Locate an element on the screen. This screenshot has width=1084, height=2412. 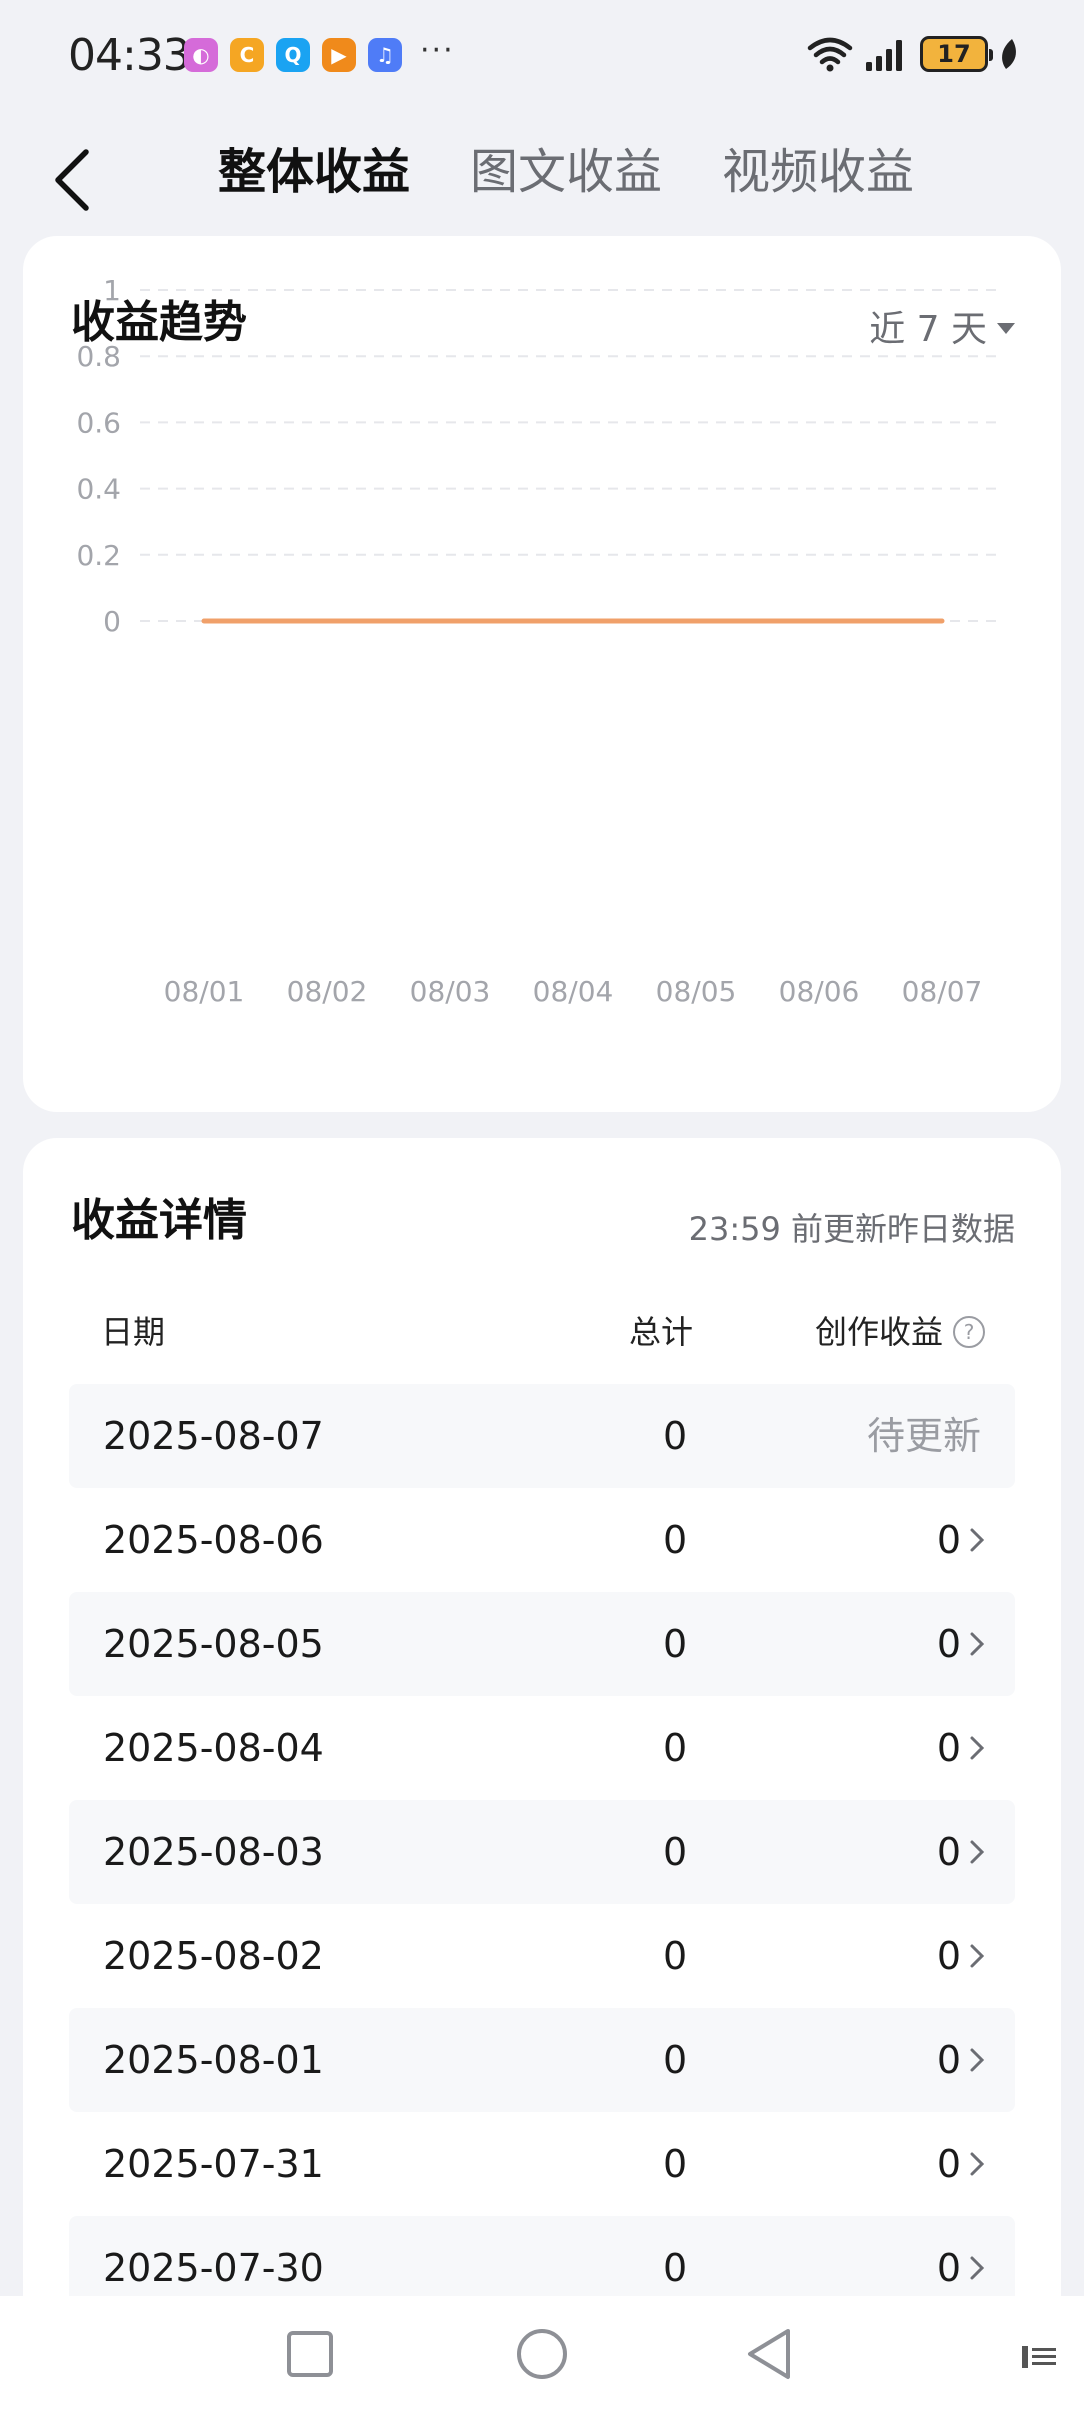
tab-overall-earnings: 整体收益 is located at coordinates (314, 172).